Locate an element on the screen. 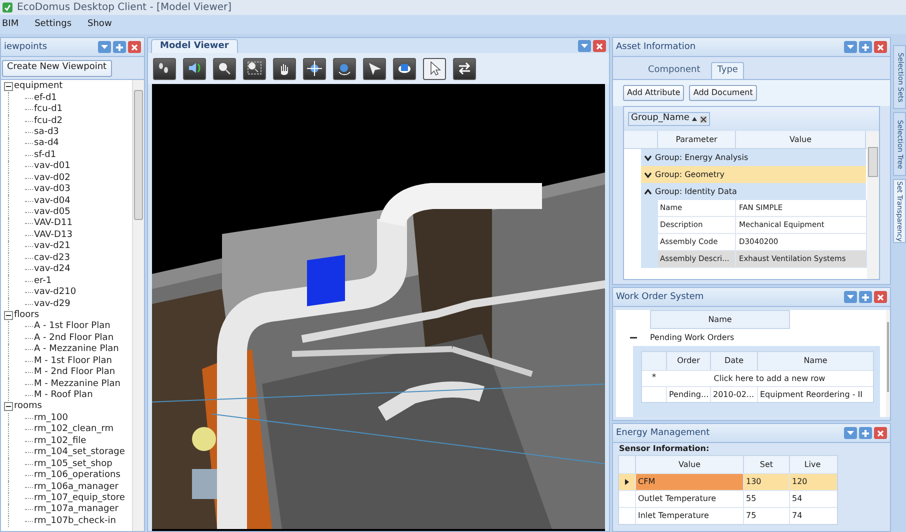  column-header: Value is located at coordinates (801, 139).